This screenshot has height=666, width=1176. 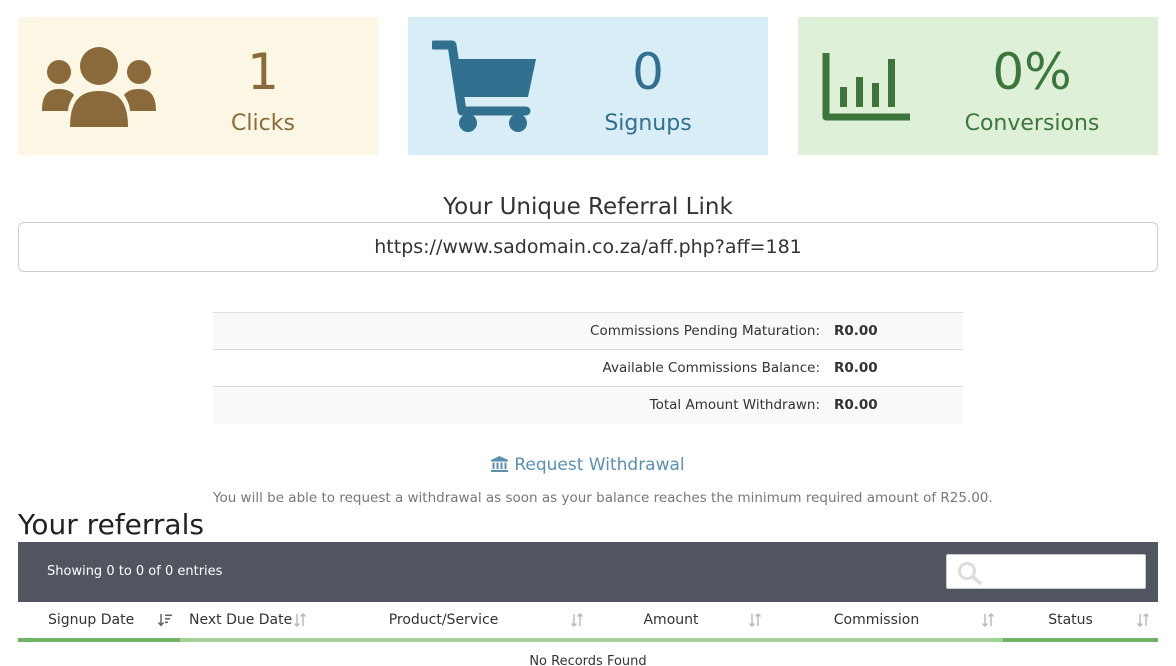 What do you see at coordinates (588, 86) in the screenshot?
I see `signups-stat-card: 0 Signups` at bounding box center [588, 86].